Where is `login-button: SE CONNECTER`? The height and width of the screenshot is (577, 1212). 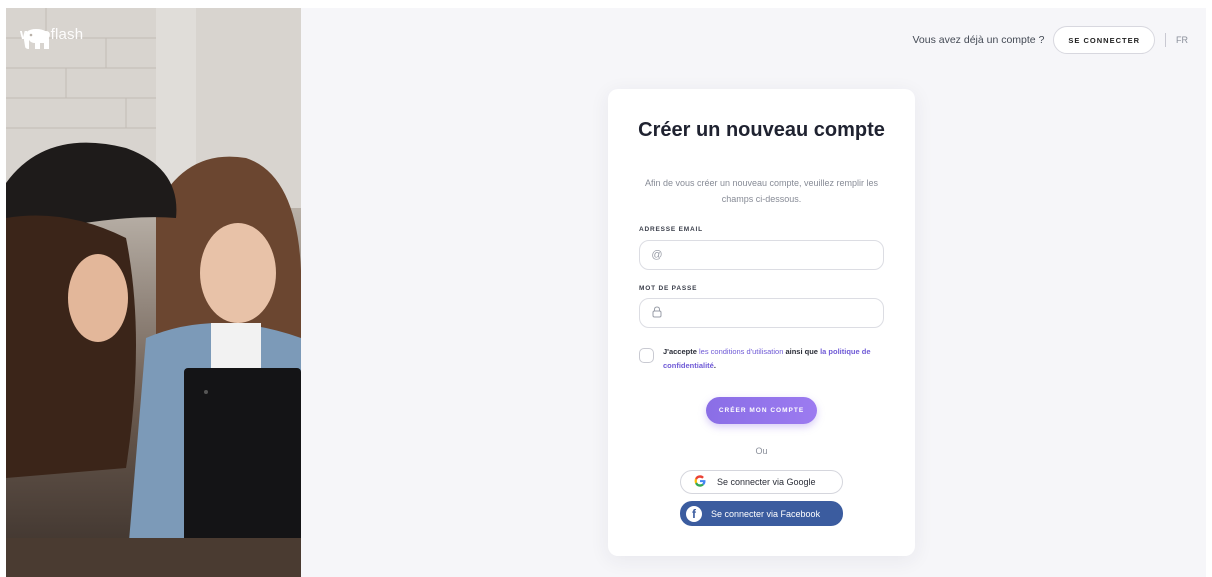 login-button: SE CONNECTER is located at coordinates (1104, 40).